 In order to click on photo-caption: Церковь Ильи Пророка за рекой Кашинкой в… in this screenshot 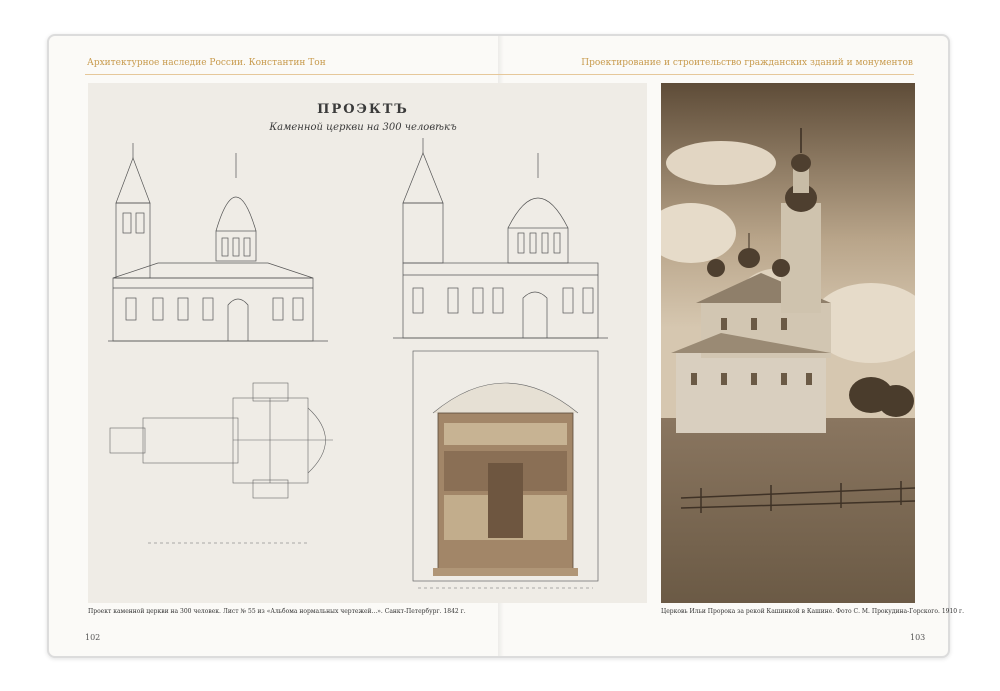, I will do `click(813, 611)`.